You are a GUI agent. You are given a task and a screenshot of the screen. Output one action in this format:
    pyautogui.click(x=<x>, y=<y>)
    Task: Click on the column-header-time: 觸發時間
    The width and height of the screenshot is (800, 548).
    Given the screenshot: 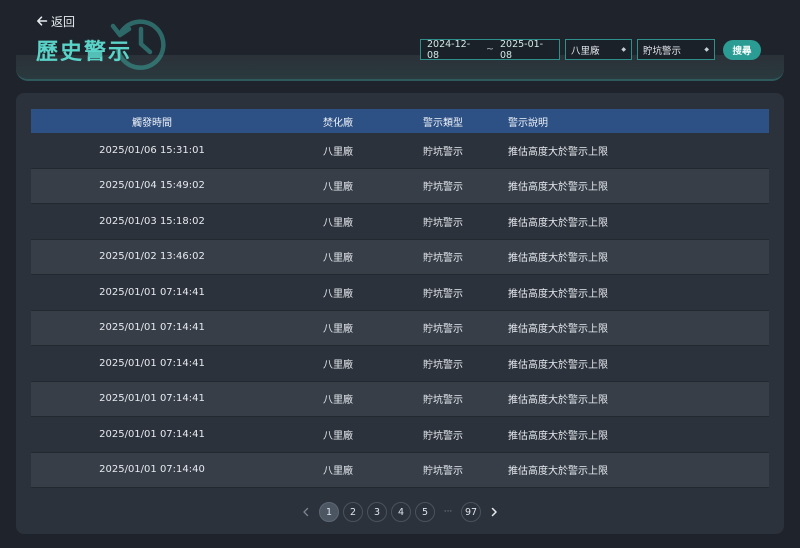 What is the action you would take?
    pyautogui.click(x=152, y=123)
    